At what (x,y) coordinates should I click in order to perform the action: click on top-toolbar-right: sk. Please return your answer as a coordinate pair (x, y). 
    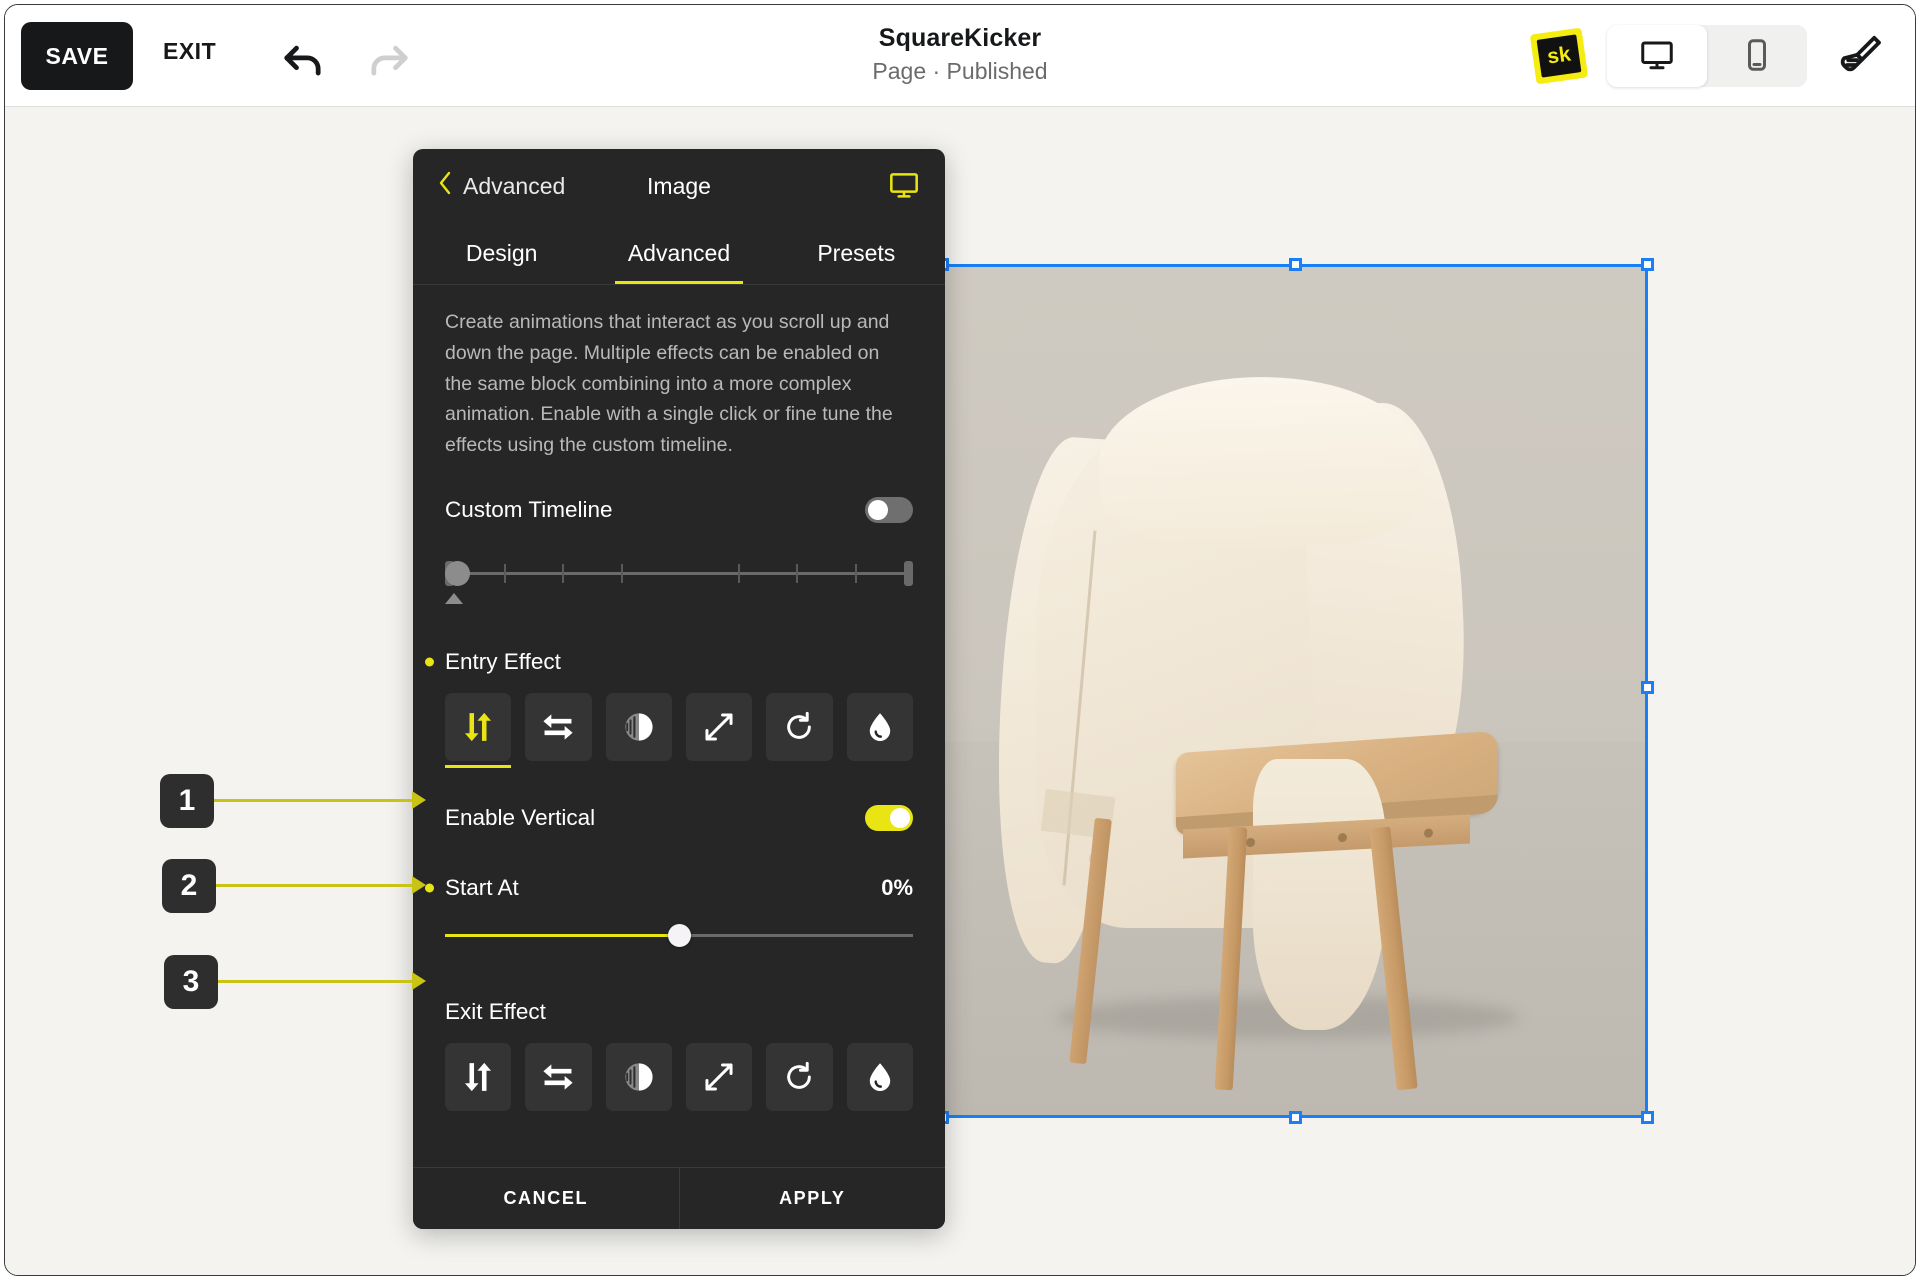
    Looking at the image, I should click on (1712, 56).